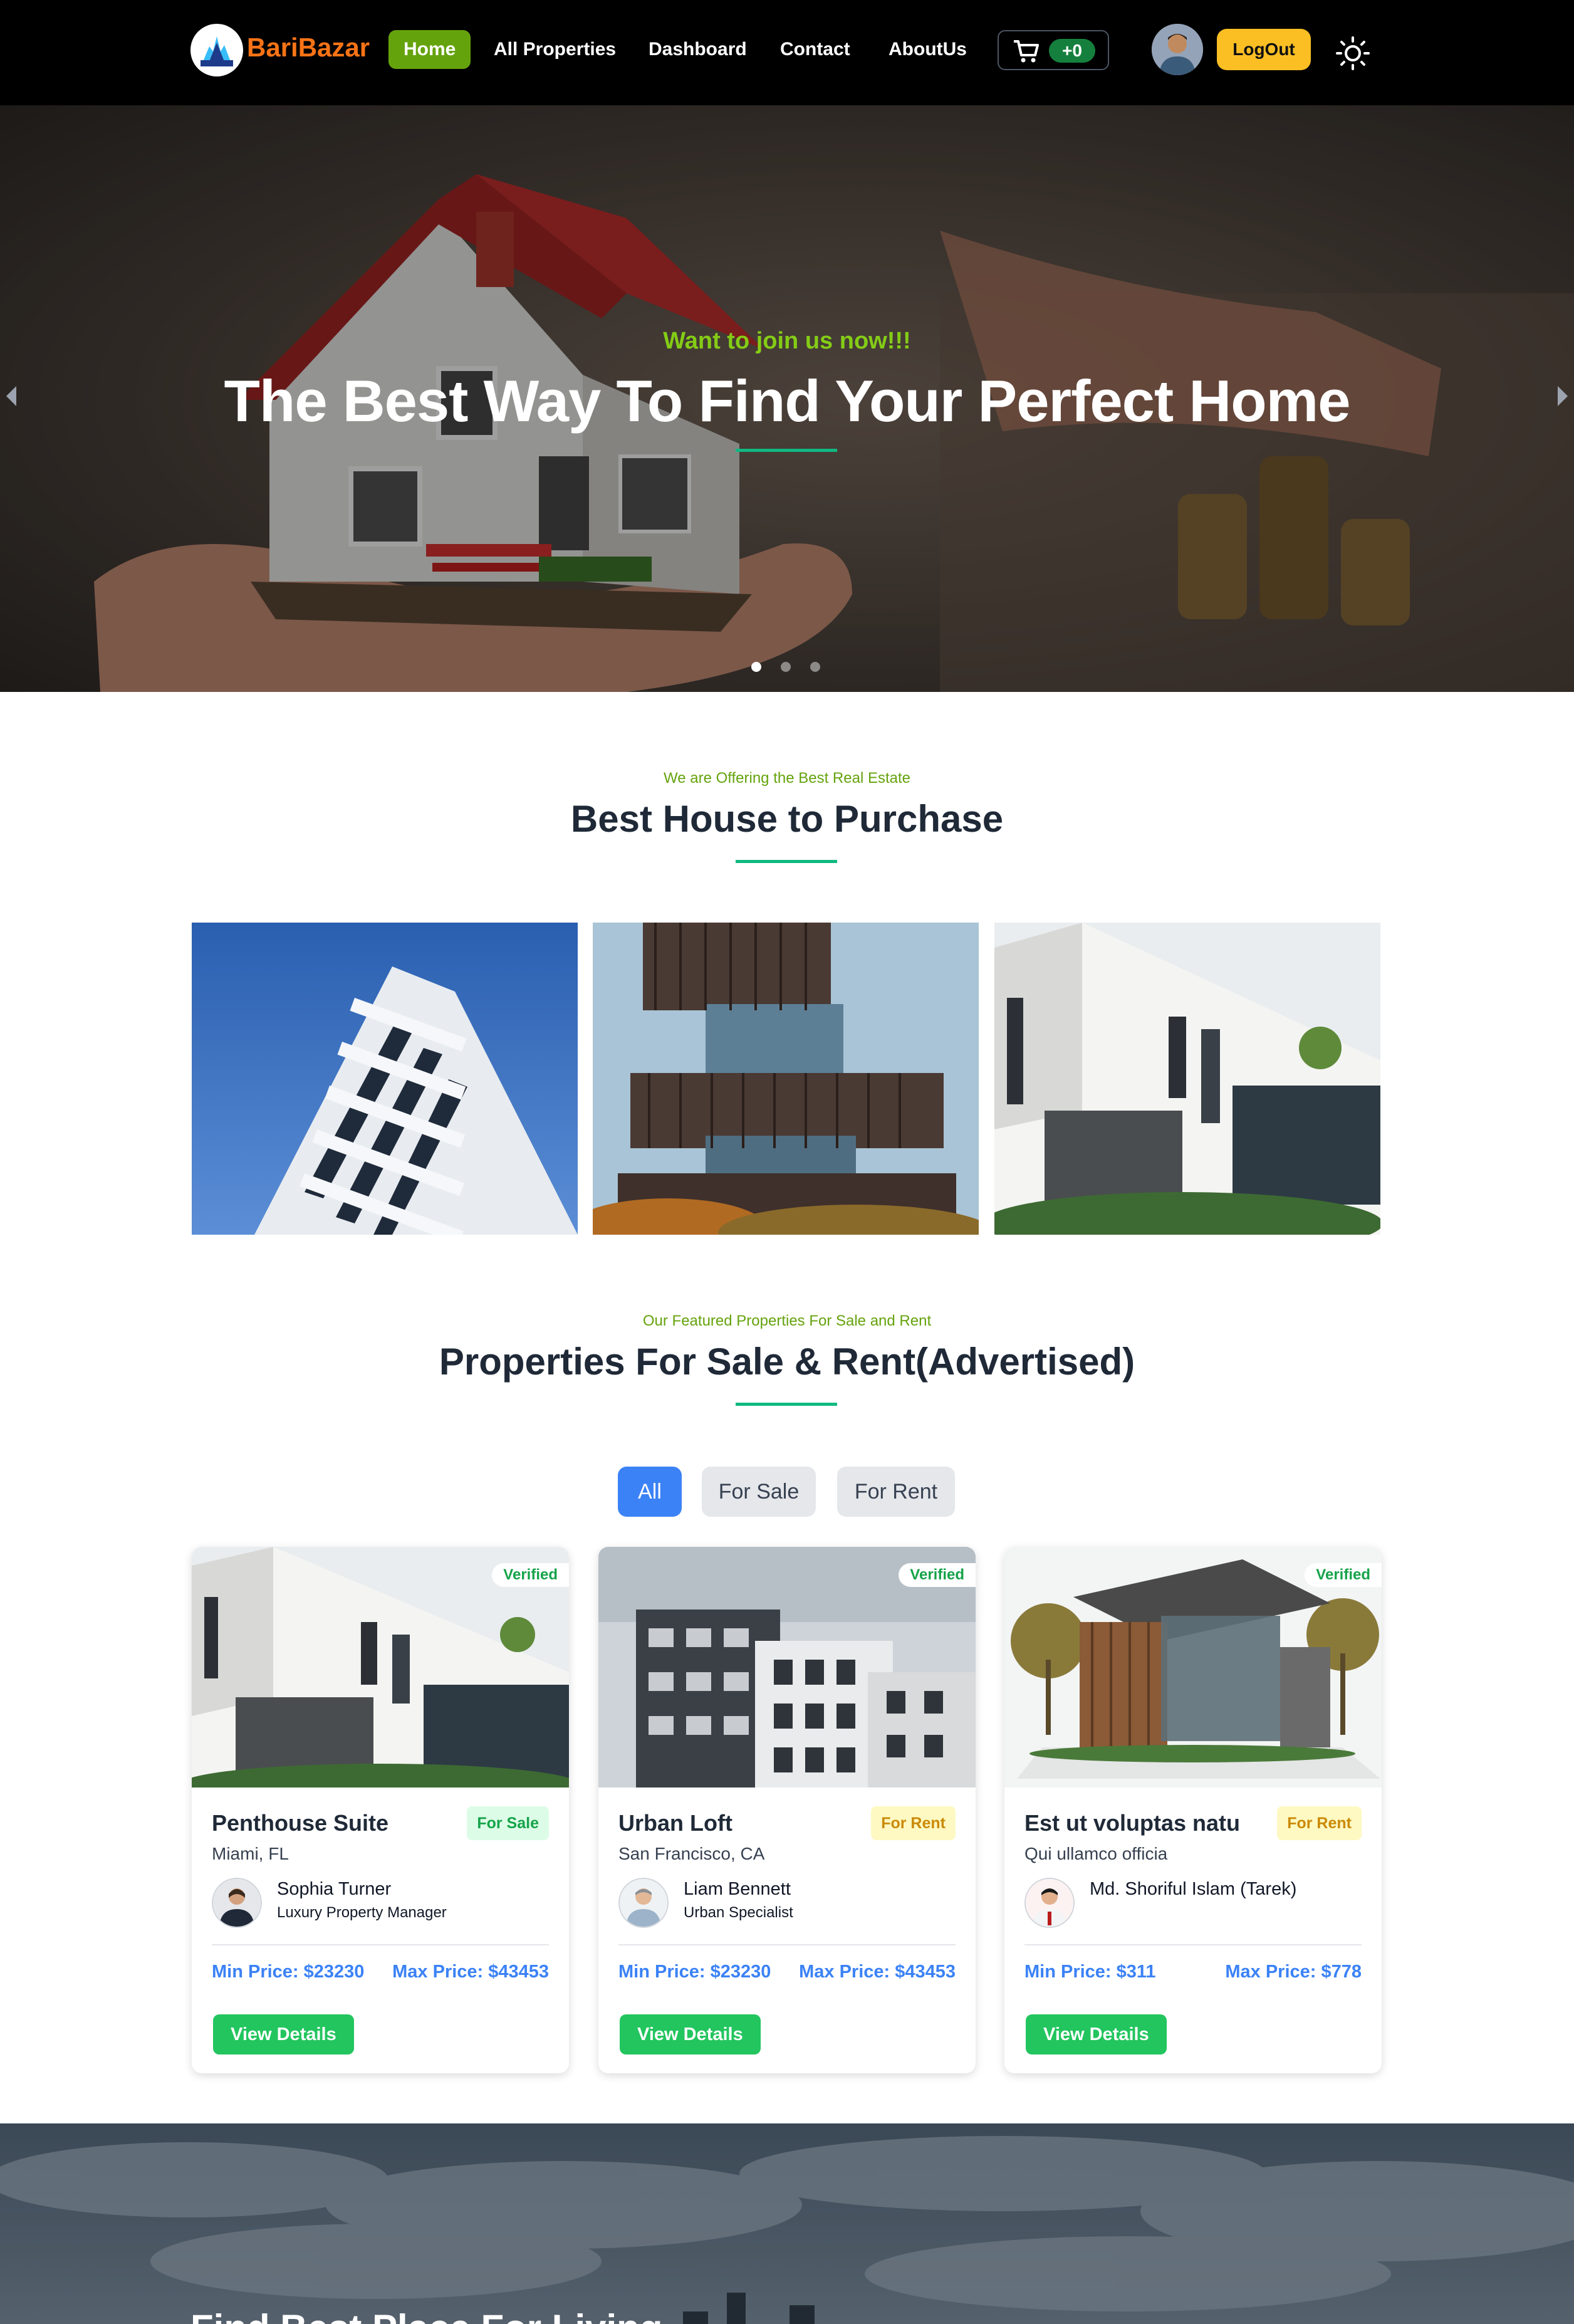 This screenshot has height=2324, width=1574. I want to click on hero-title-underline, so click(786, 450).